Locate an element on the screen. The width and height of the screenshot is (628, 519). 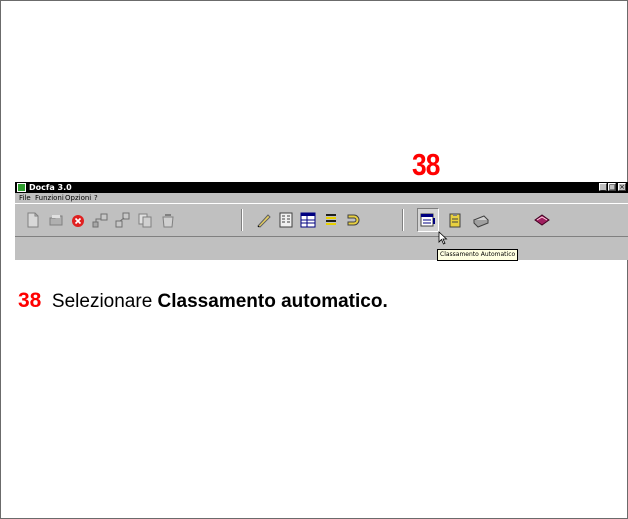
mouse-cursor-icon is located at coordinates (443, 238).